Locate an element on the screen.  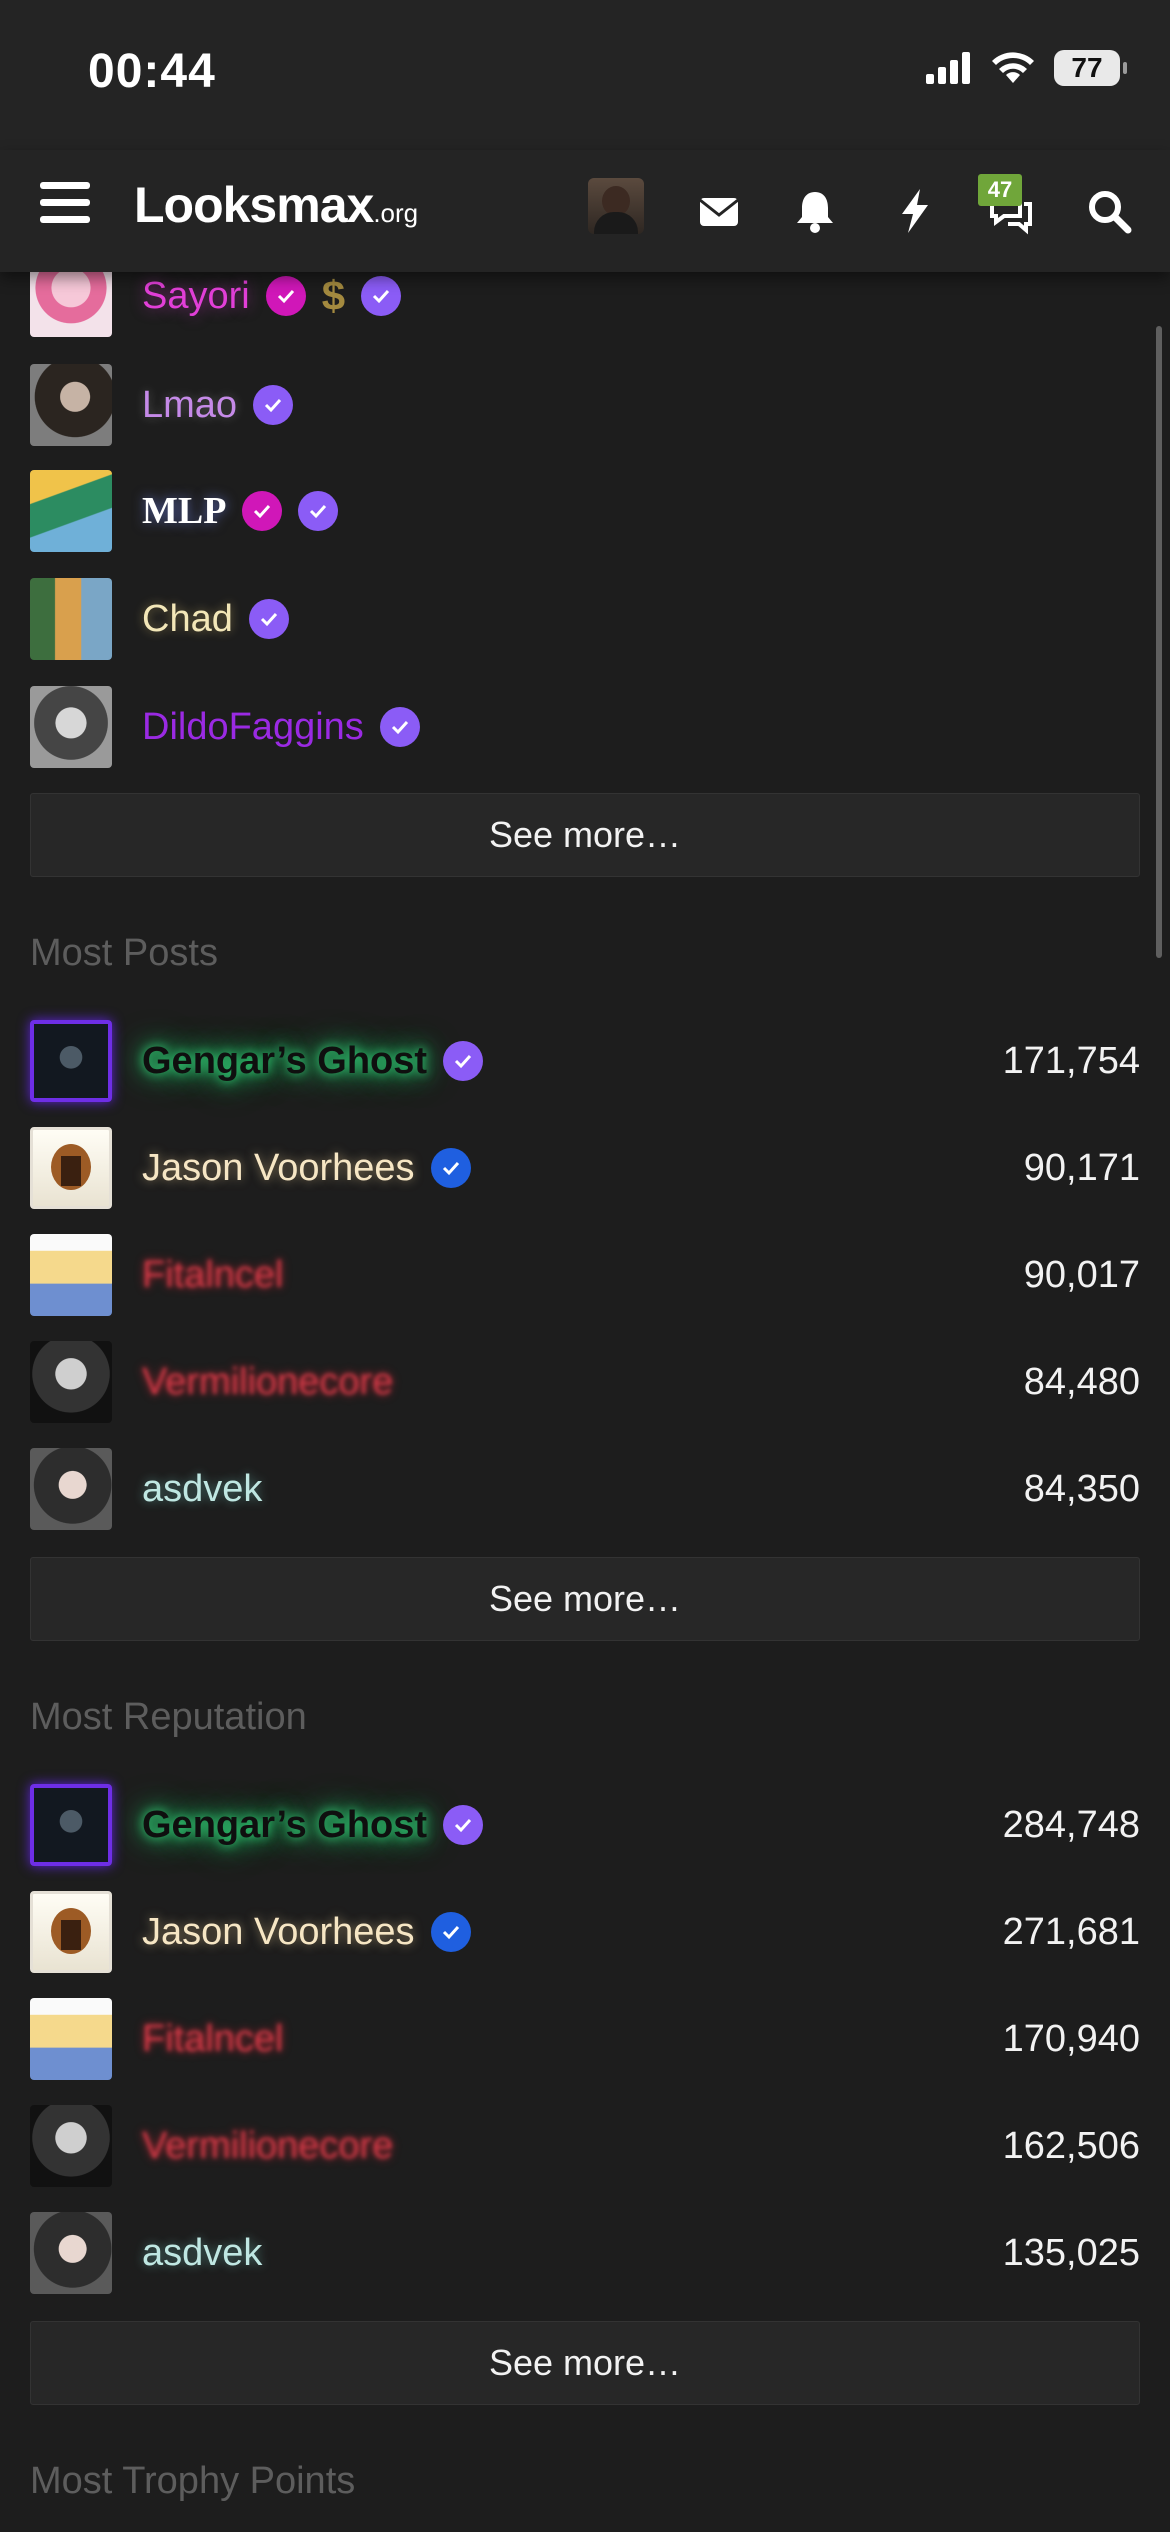
menu-icon is located at coordinates (65, 207).